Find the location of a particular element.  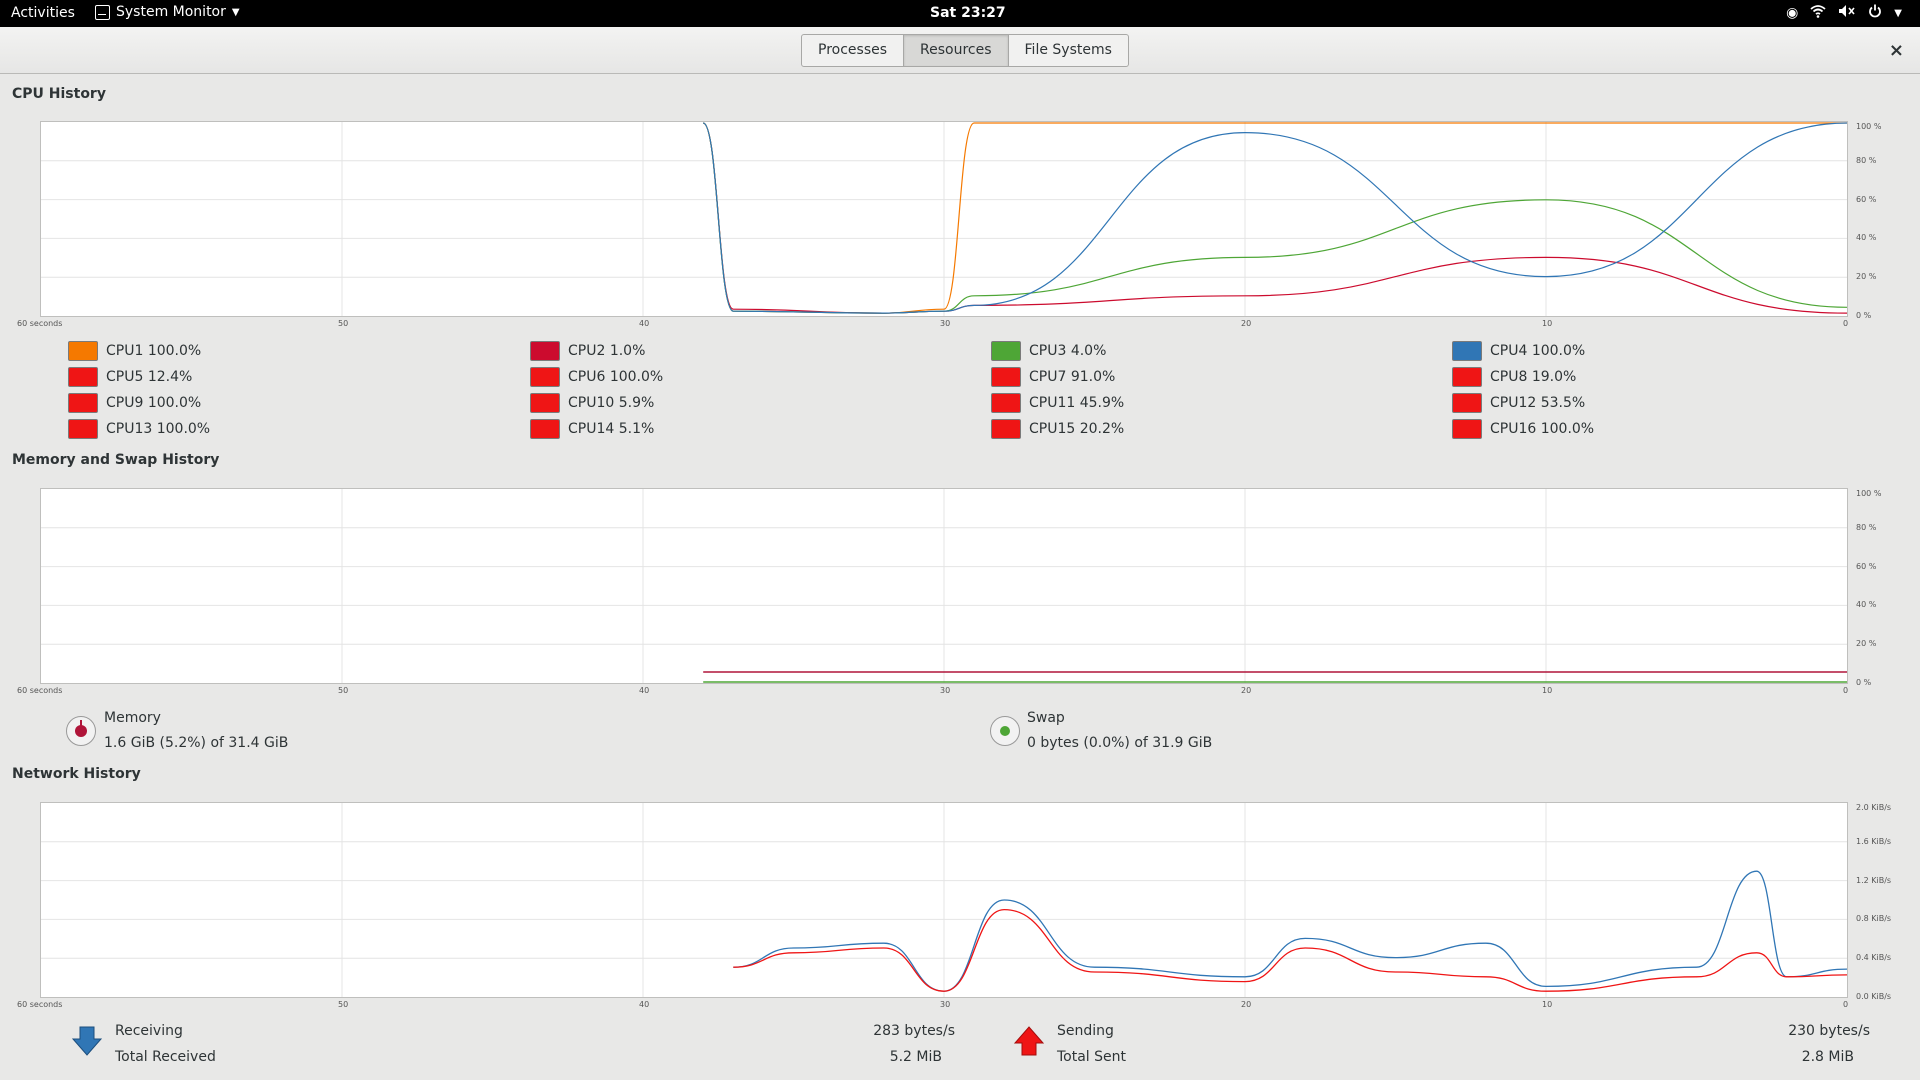

cpu-legend-item: CPU10 5.9% is located at coordinates (592, 403).